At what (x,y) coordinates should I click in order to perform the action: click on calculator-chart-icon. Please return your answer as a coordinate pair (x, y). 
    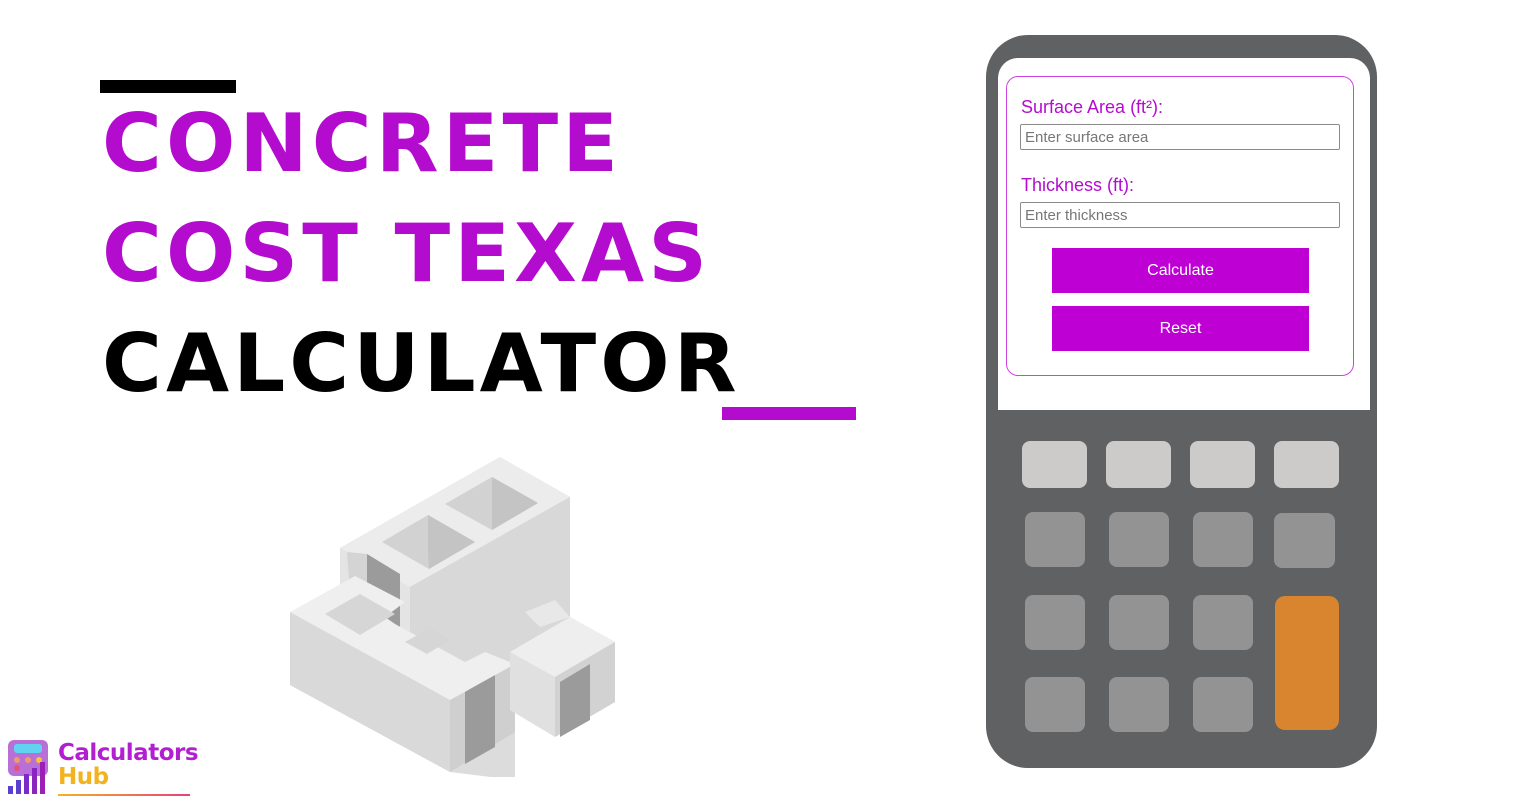
    Looking at the image, I should click on (28, 767).